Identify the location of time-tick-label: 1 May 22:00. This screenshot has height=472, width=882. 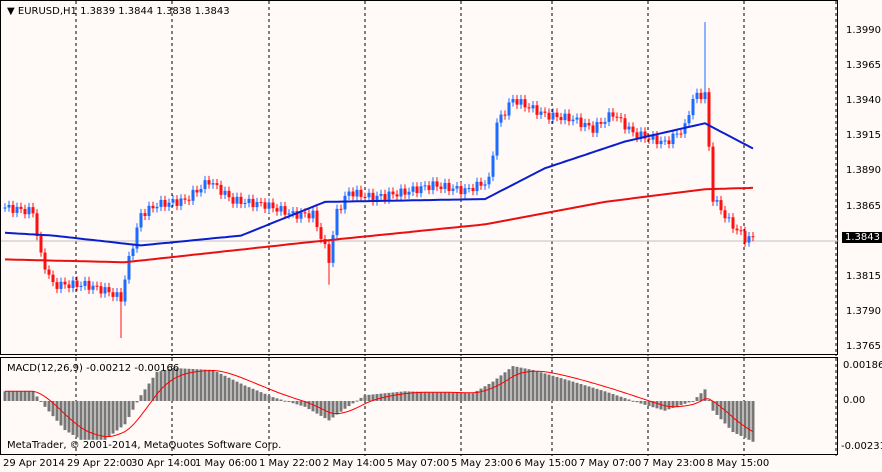
(290, 463).